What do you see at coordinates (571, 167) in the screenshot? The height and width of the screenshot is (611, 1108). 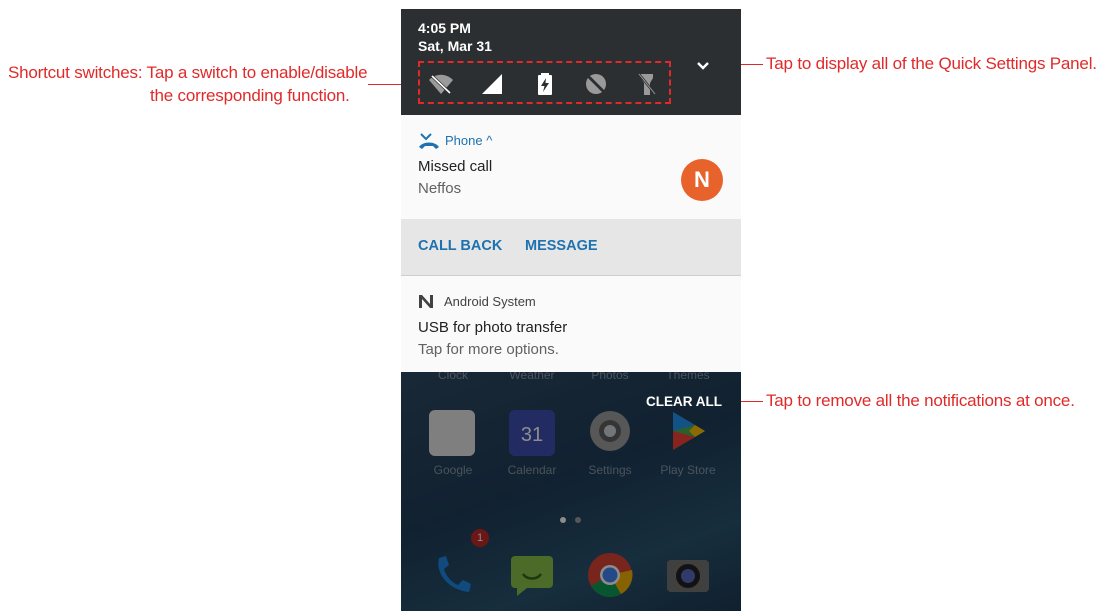 I see `missed-call-notification: Phone ^ Missed call Neffos N` at bounding box center [571, 167].